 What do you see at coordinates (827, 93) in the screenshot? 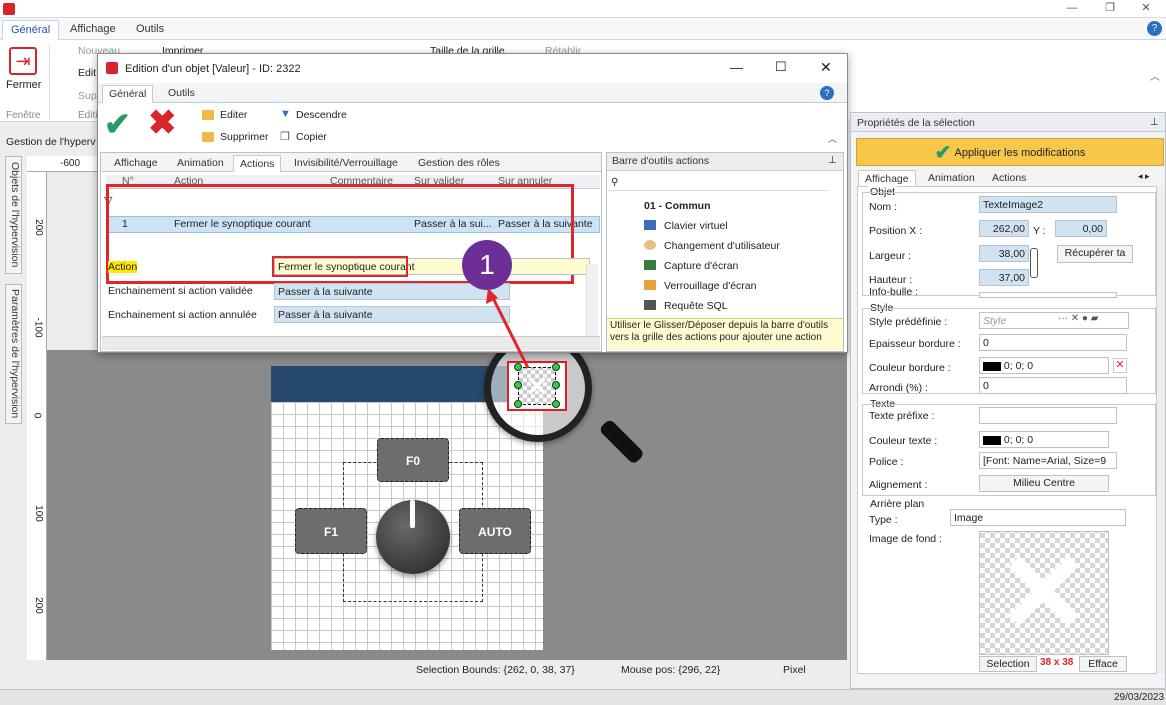
I see `dialog-help-icon: ?` at bounding box center [827, 93].